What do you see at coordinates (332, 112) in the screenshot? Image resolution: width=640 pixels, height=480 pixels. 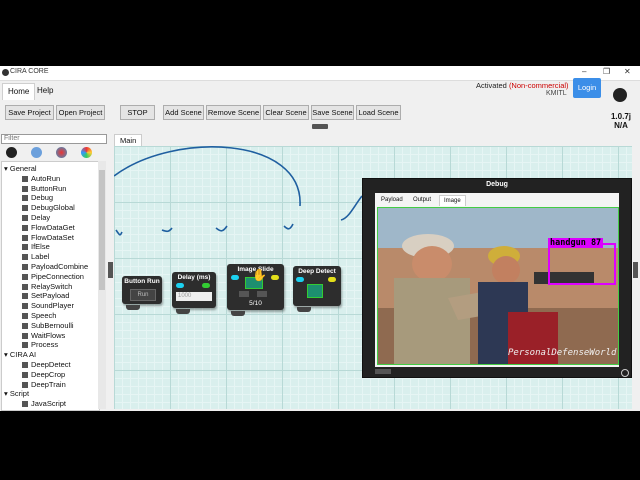 I see `save-scene-button: Save Scene` at bounding box center [332, 112].